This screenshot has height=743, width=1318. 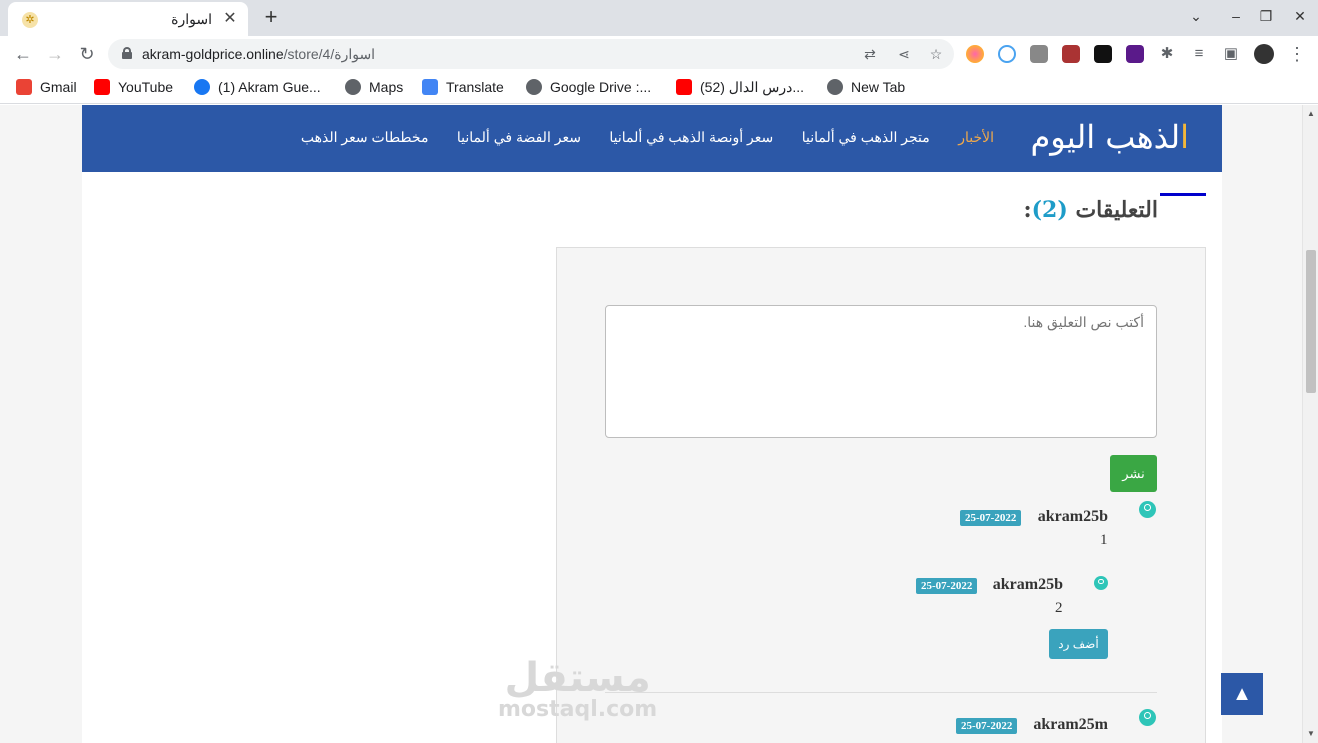 I want to click on add-reply-button: أضف رد, so click(x=1078, y=644).